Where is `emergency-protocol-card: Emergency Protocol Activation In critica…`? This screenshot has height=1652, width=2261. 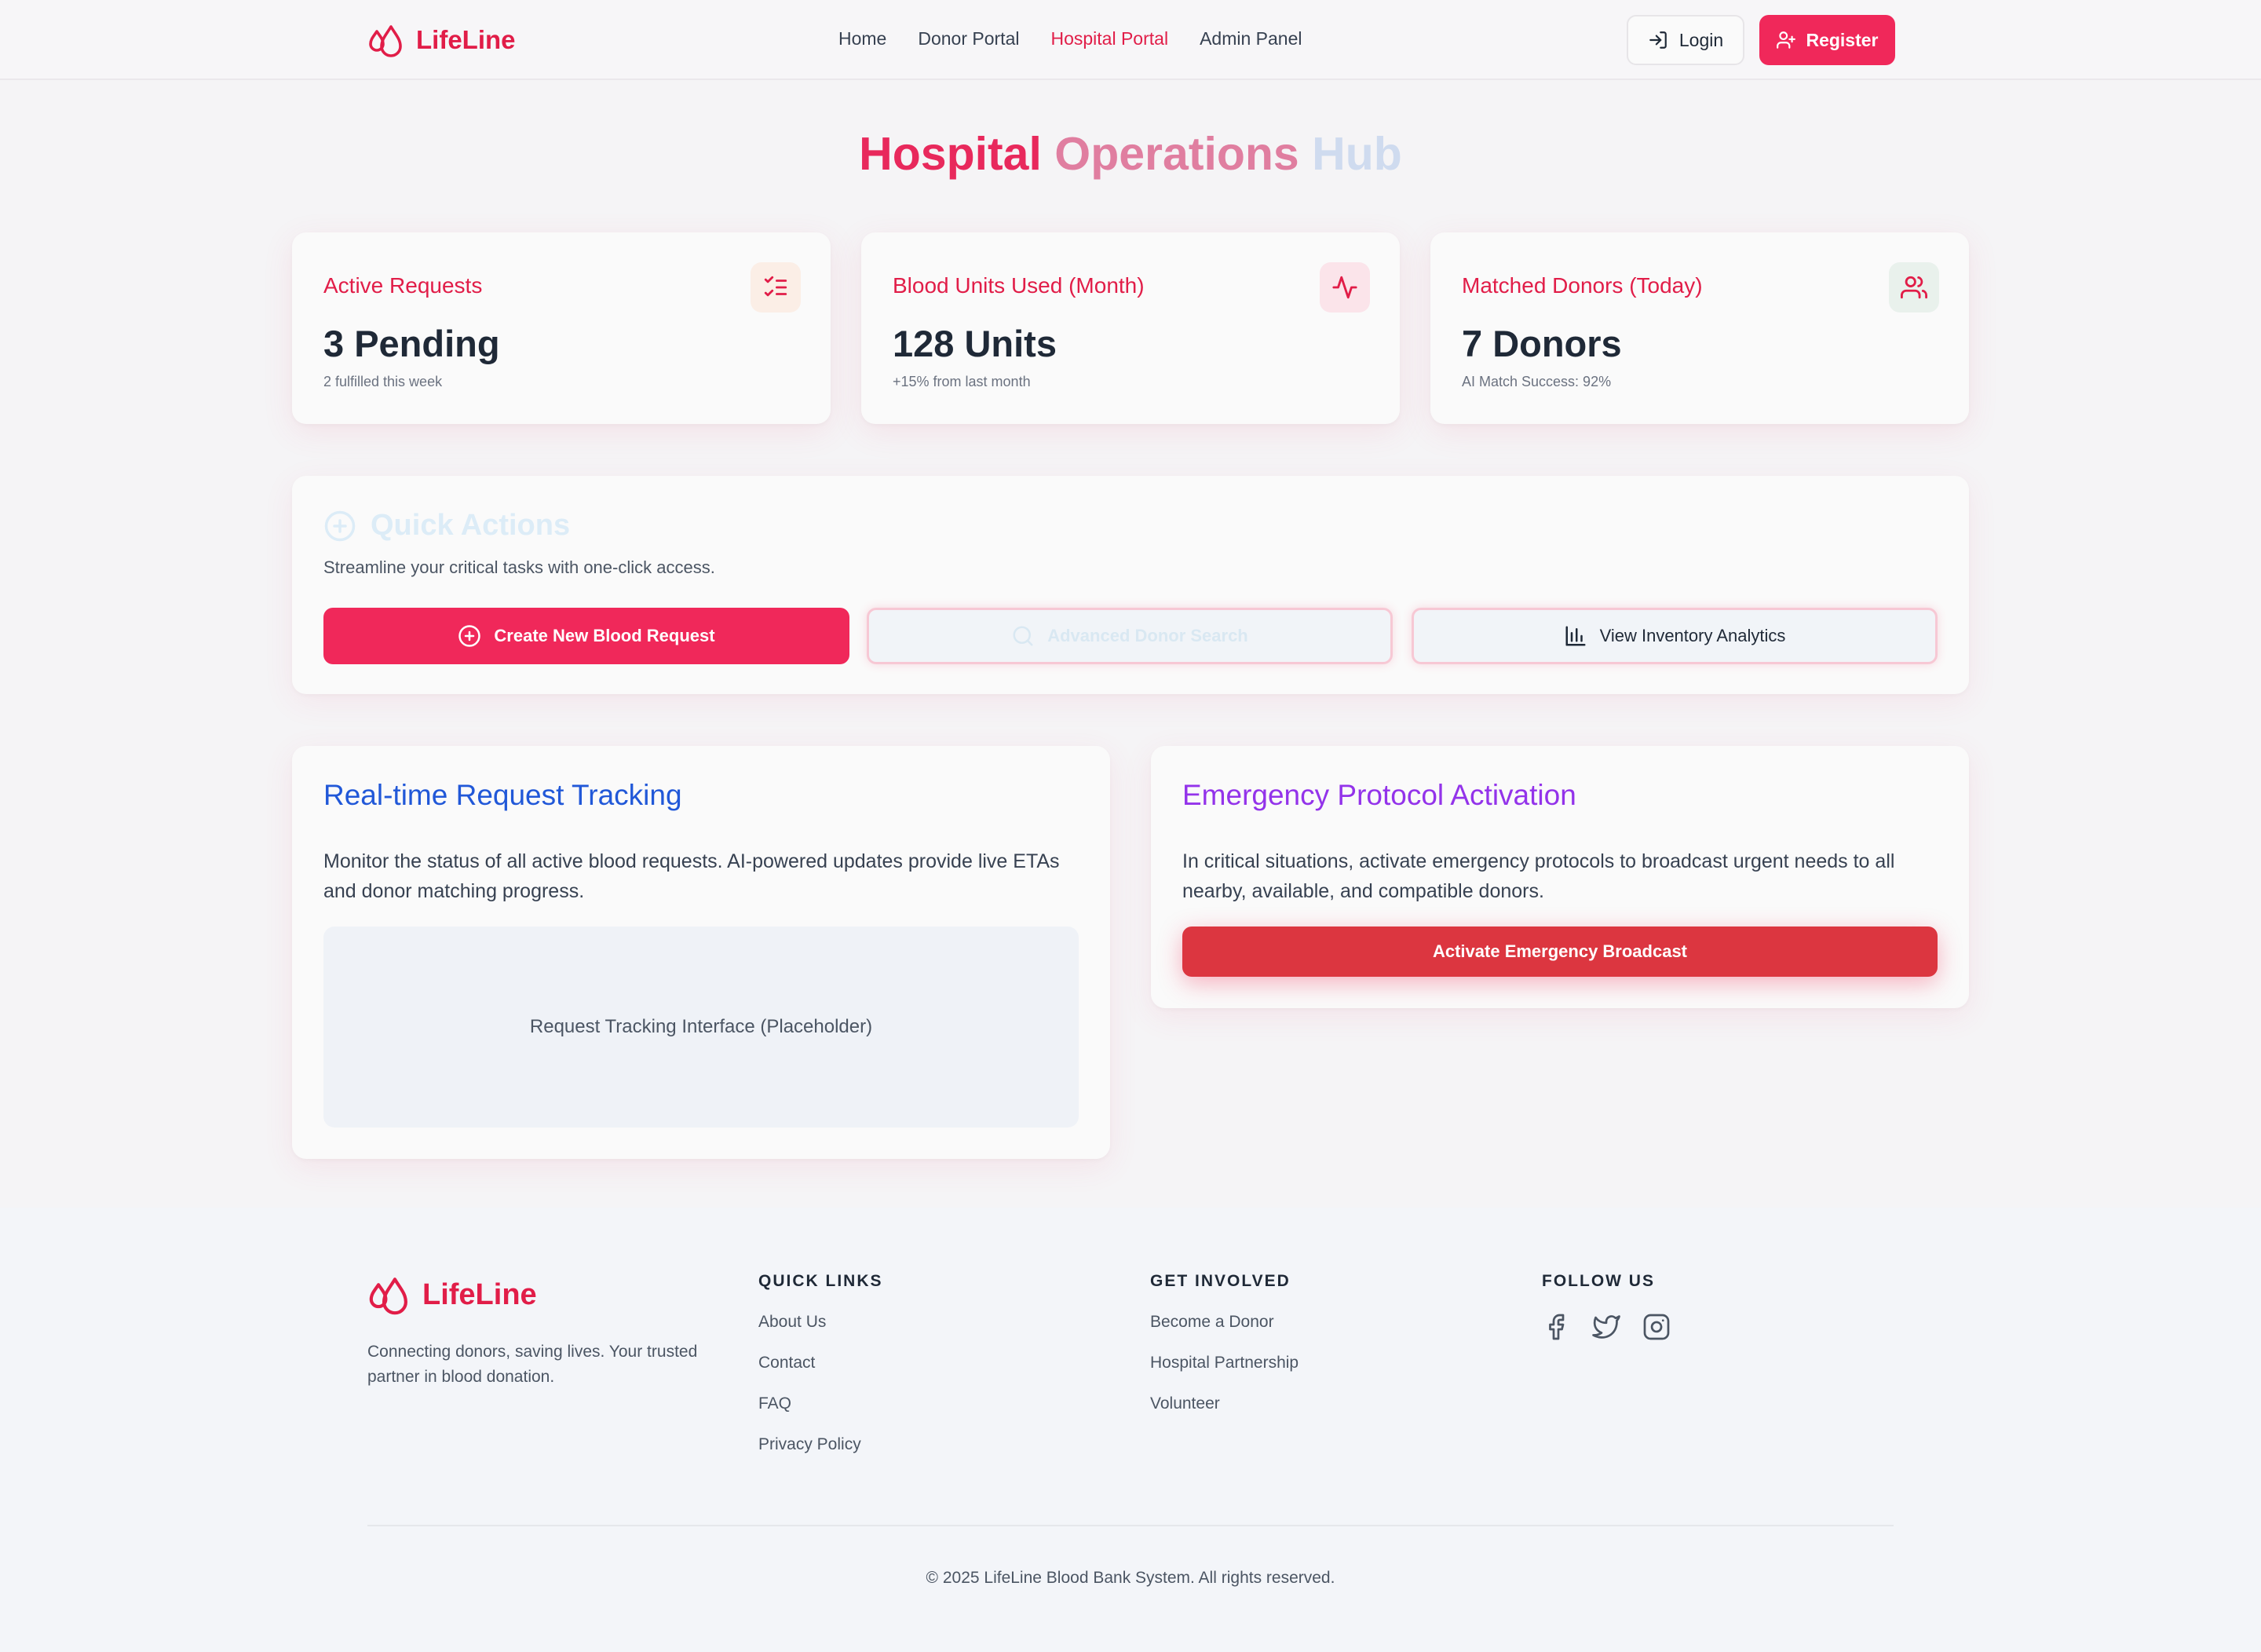
emergency-protocol-card: Emergency Protocol Activation In critica… is located at coordinates (1560, 877).